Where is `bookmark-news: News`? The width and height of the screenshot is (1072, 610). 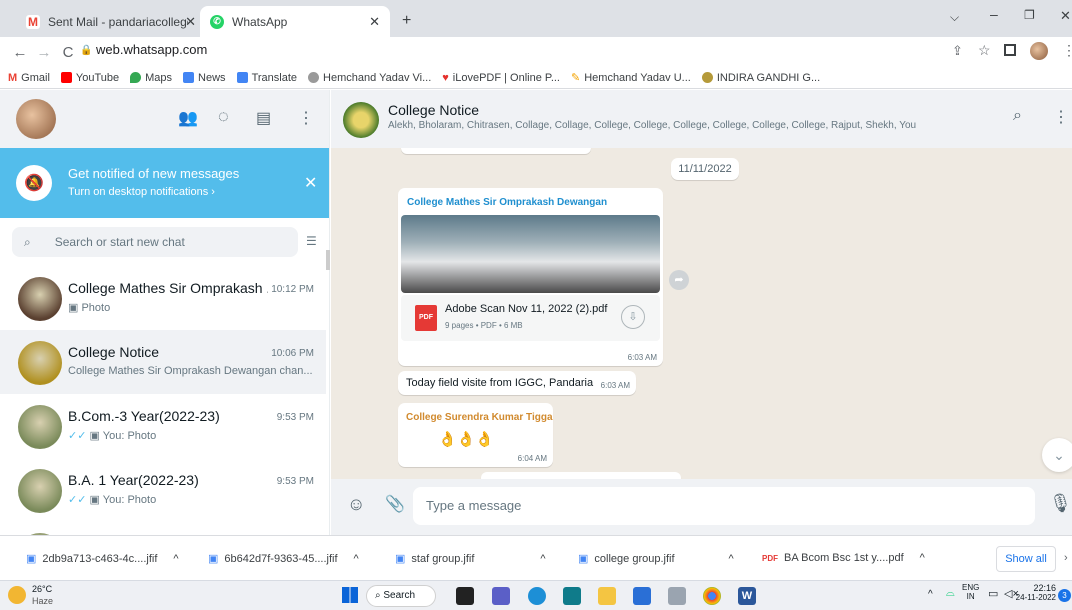 bookmark-news: News is located at coordinates (204, 78).